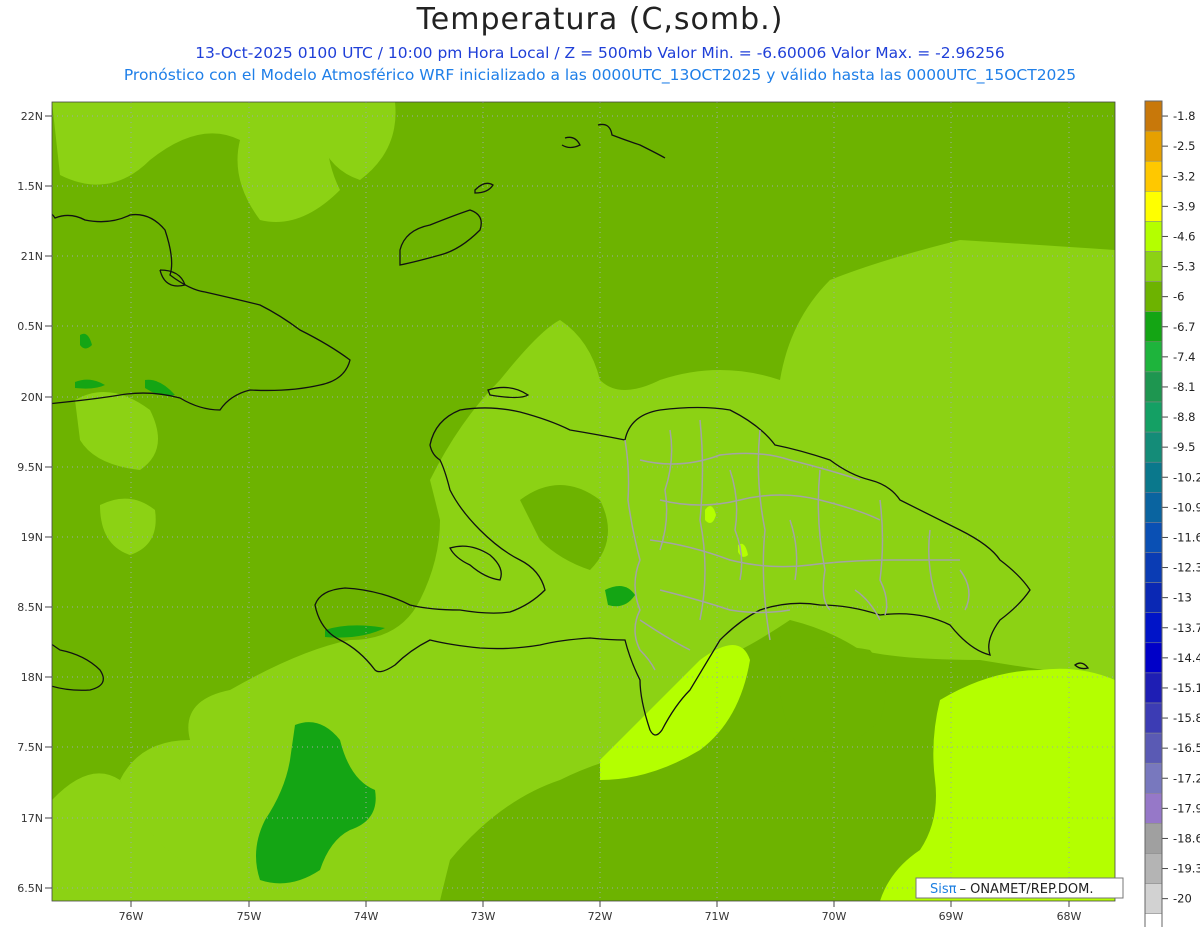  Describe the element at coordinates (30, 186) in the screenshot. I see `lat-label: 1.5N` at that location.